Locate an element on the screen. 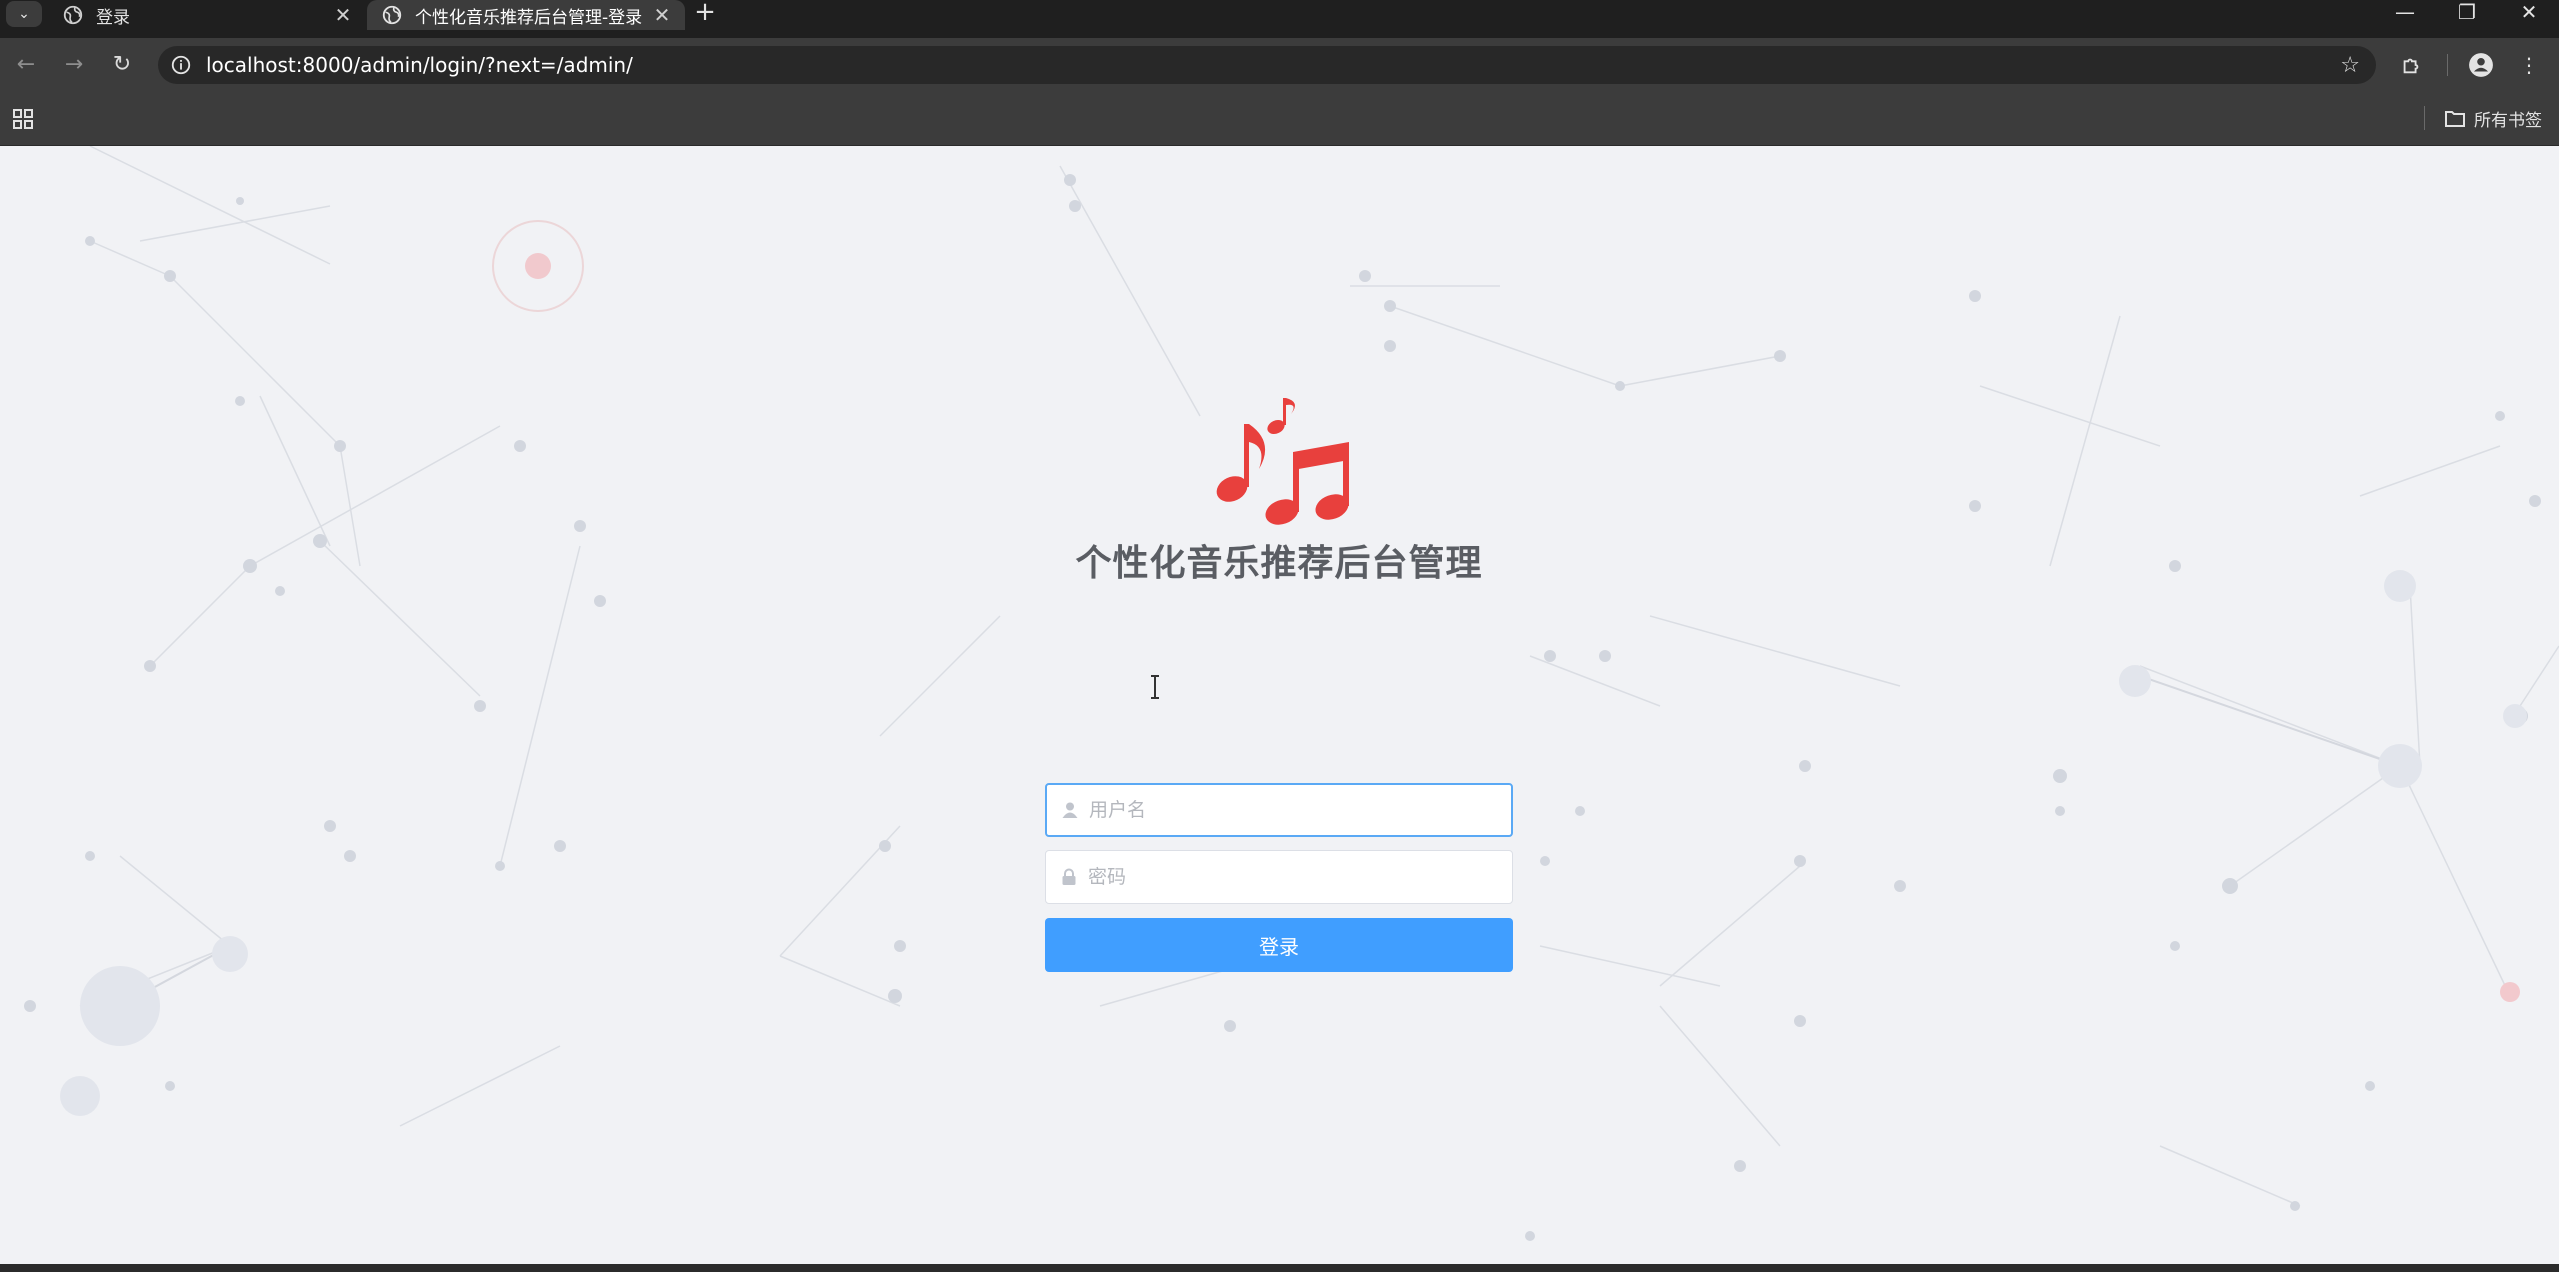 This screenshot has width=2559, height=1272. forward-arrow-icon: → is located at coordinates (74, 65).